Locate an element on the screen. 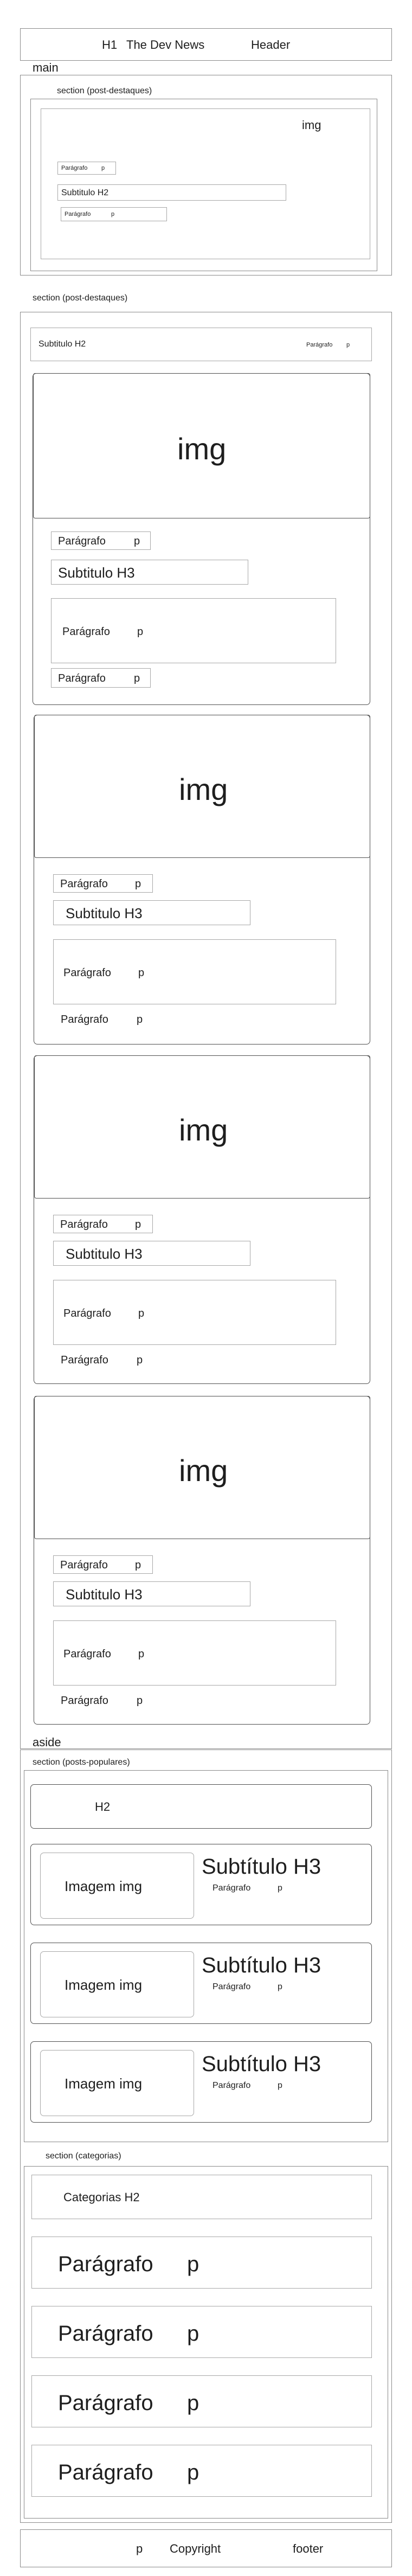 This screenshot has height=2576, width=412. posts-section-header: Subtitulo H2 Parágrafo p is located at coordinates (201, 344).